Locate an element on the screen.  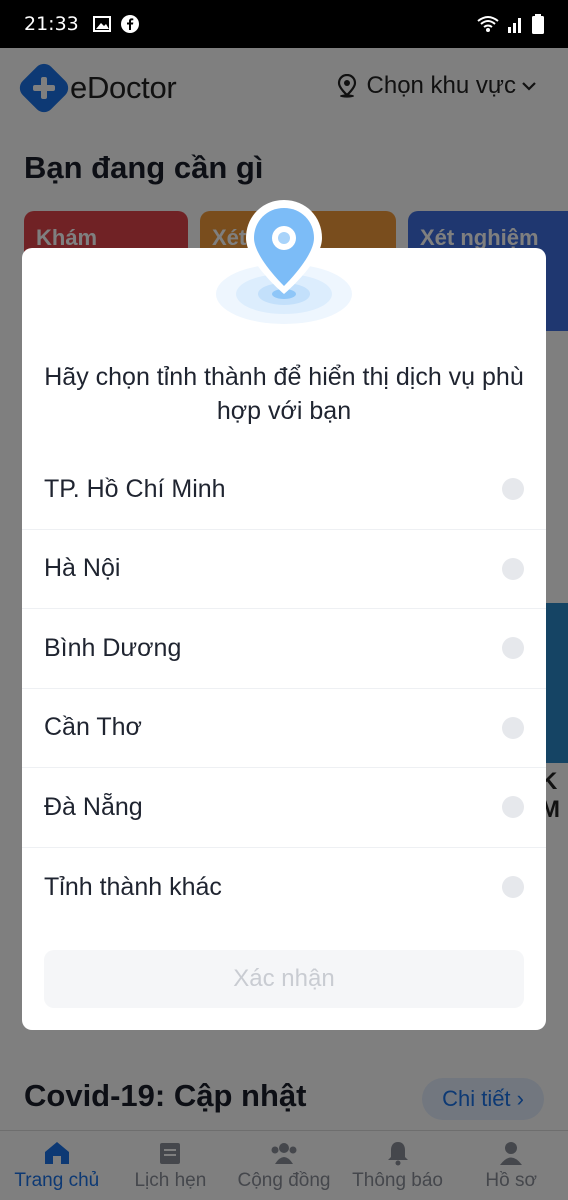
province-option: Cần Thơ is located at coordinates (284, 728).